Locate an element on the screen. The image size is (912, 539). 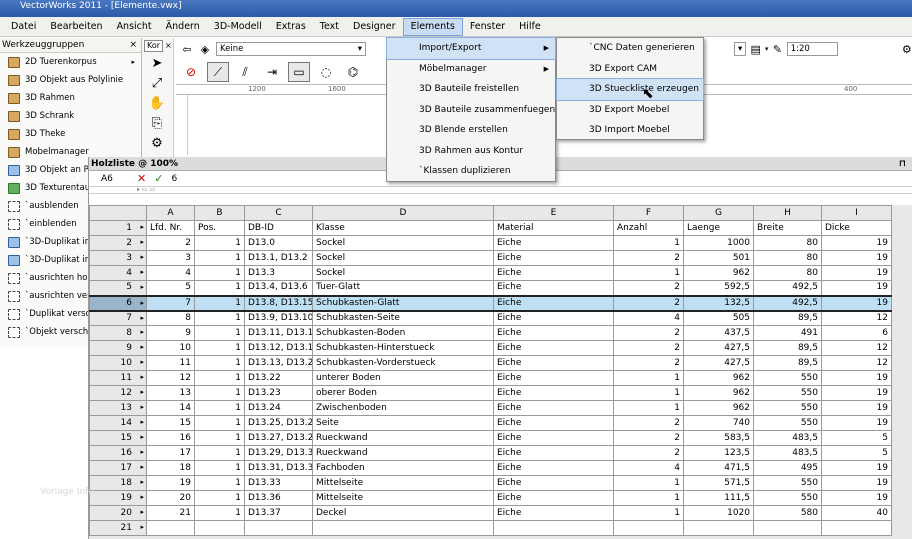
row-header: 17 is located at coordinates (118, 468).